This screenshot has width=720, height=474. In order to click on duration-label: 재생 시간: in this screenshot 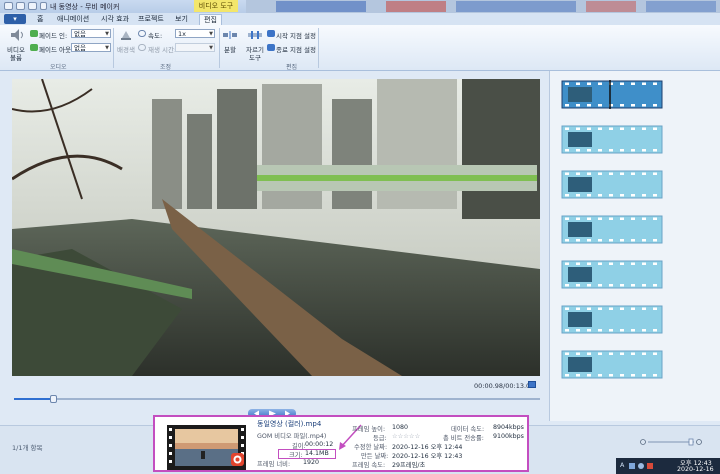, I will do `click(162, 50)`.